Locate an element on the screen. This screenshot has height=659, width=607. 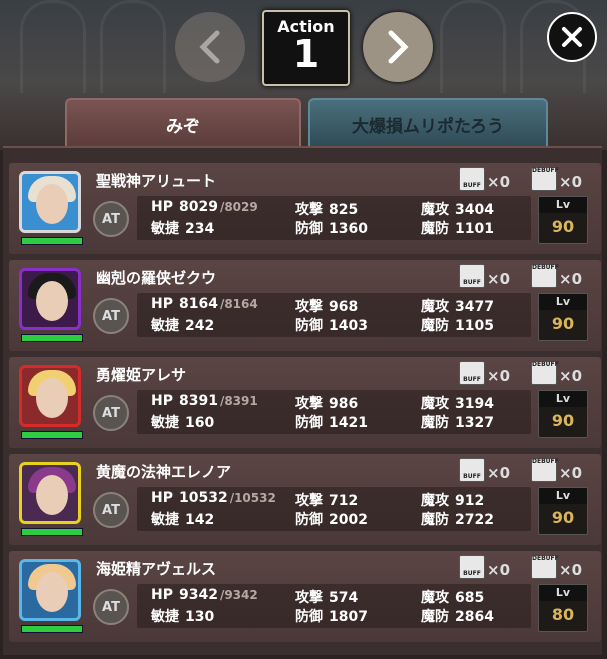
stat-hp: HP 8391/8391 is located at coordinates (204, 401).